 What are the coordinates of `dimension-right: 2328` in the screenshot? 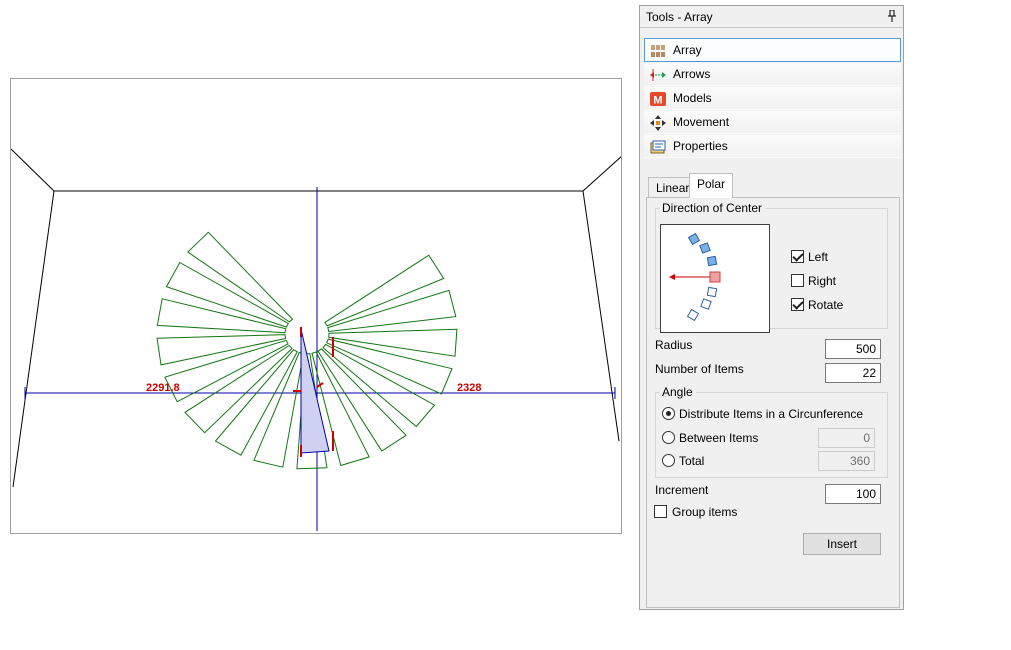 It's located at (469, 388).